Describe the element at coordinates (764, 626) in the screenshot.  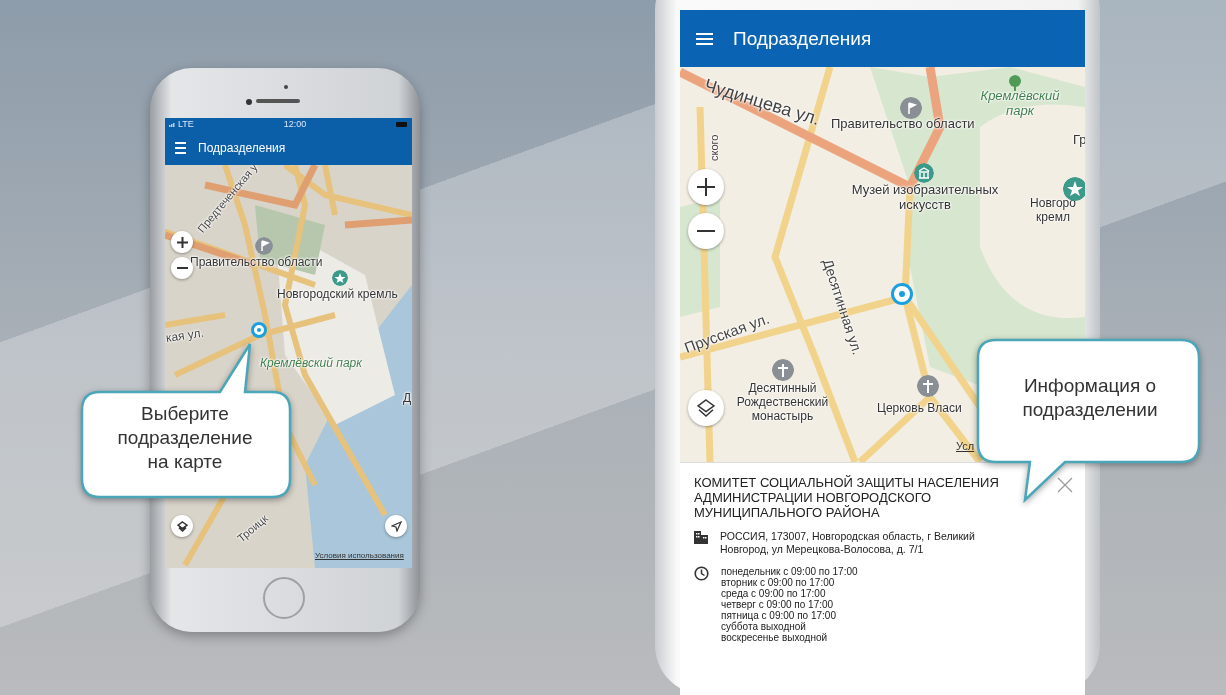
I see `hours-line: суббота выходной` at that location.